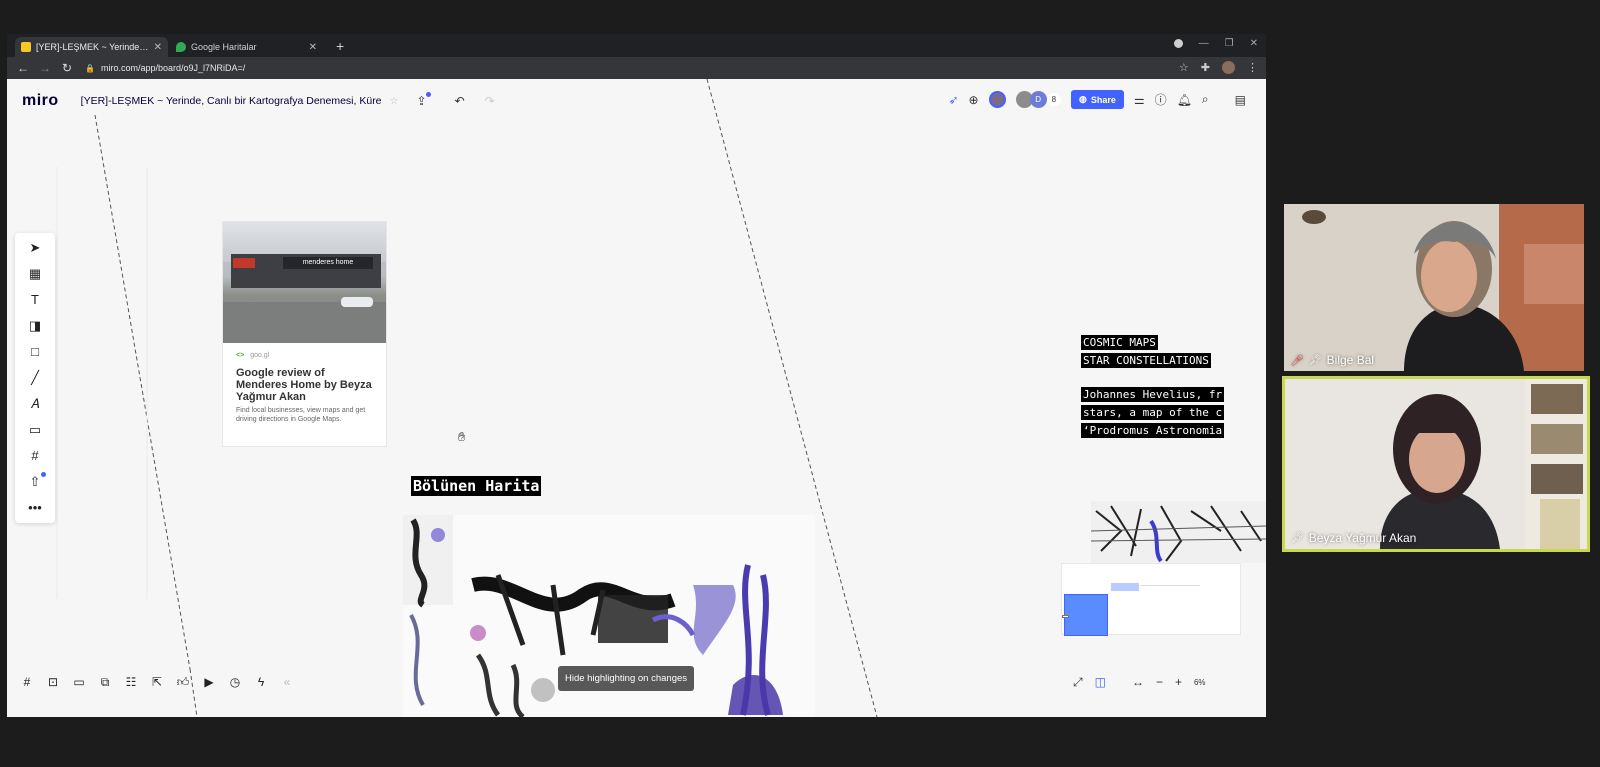  I want to click on undo-icon: ↶, so click(460, 101).